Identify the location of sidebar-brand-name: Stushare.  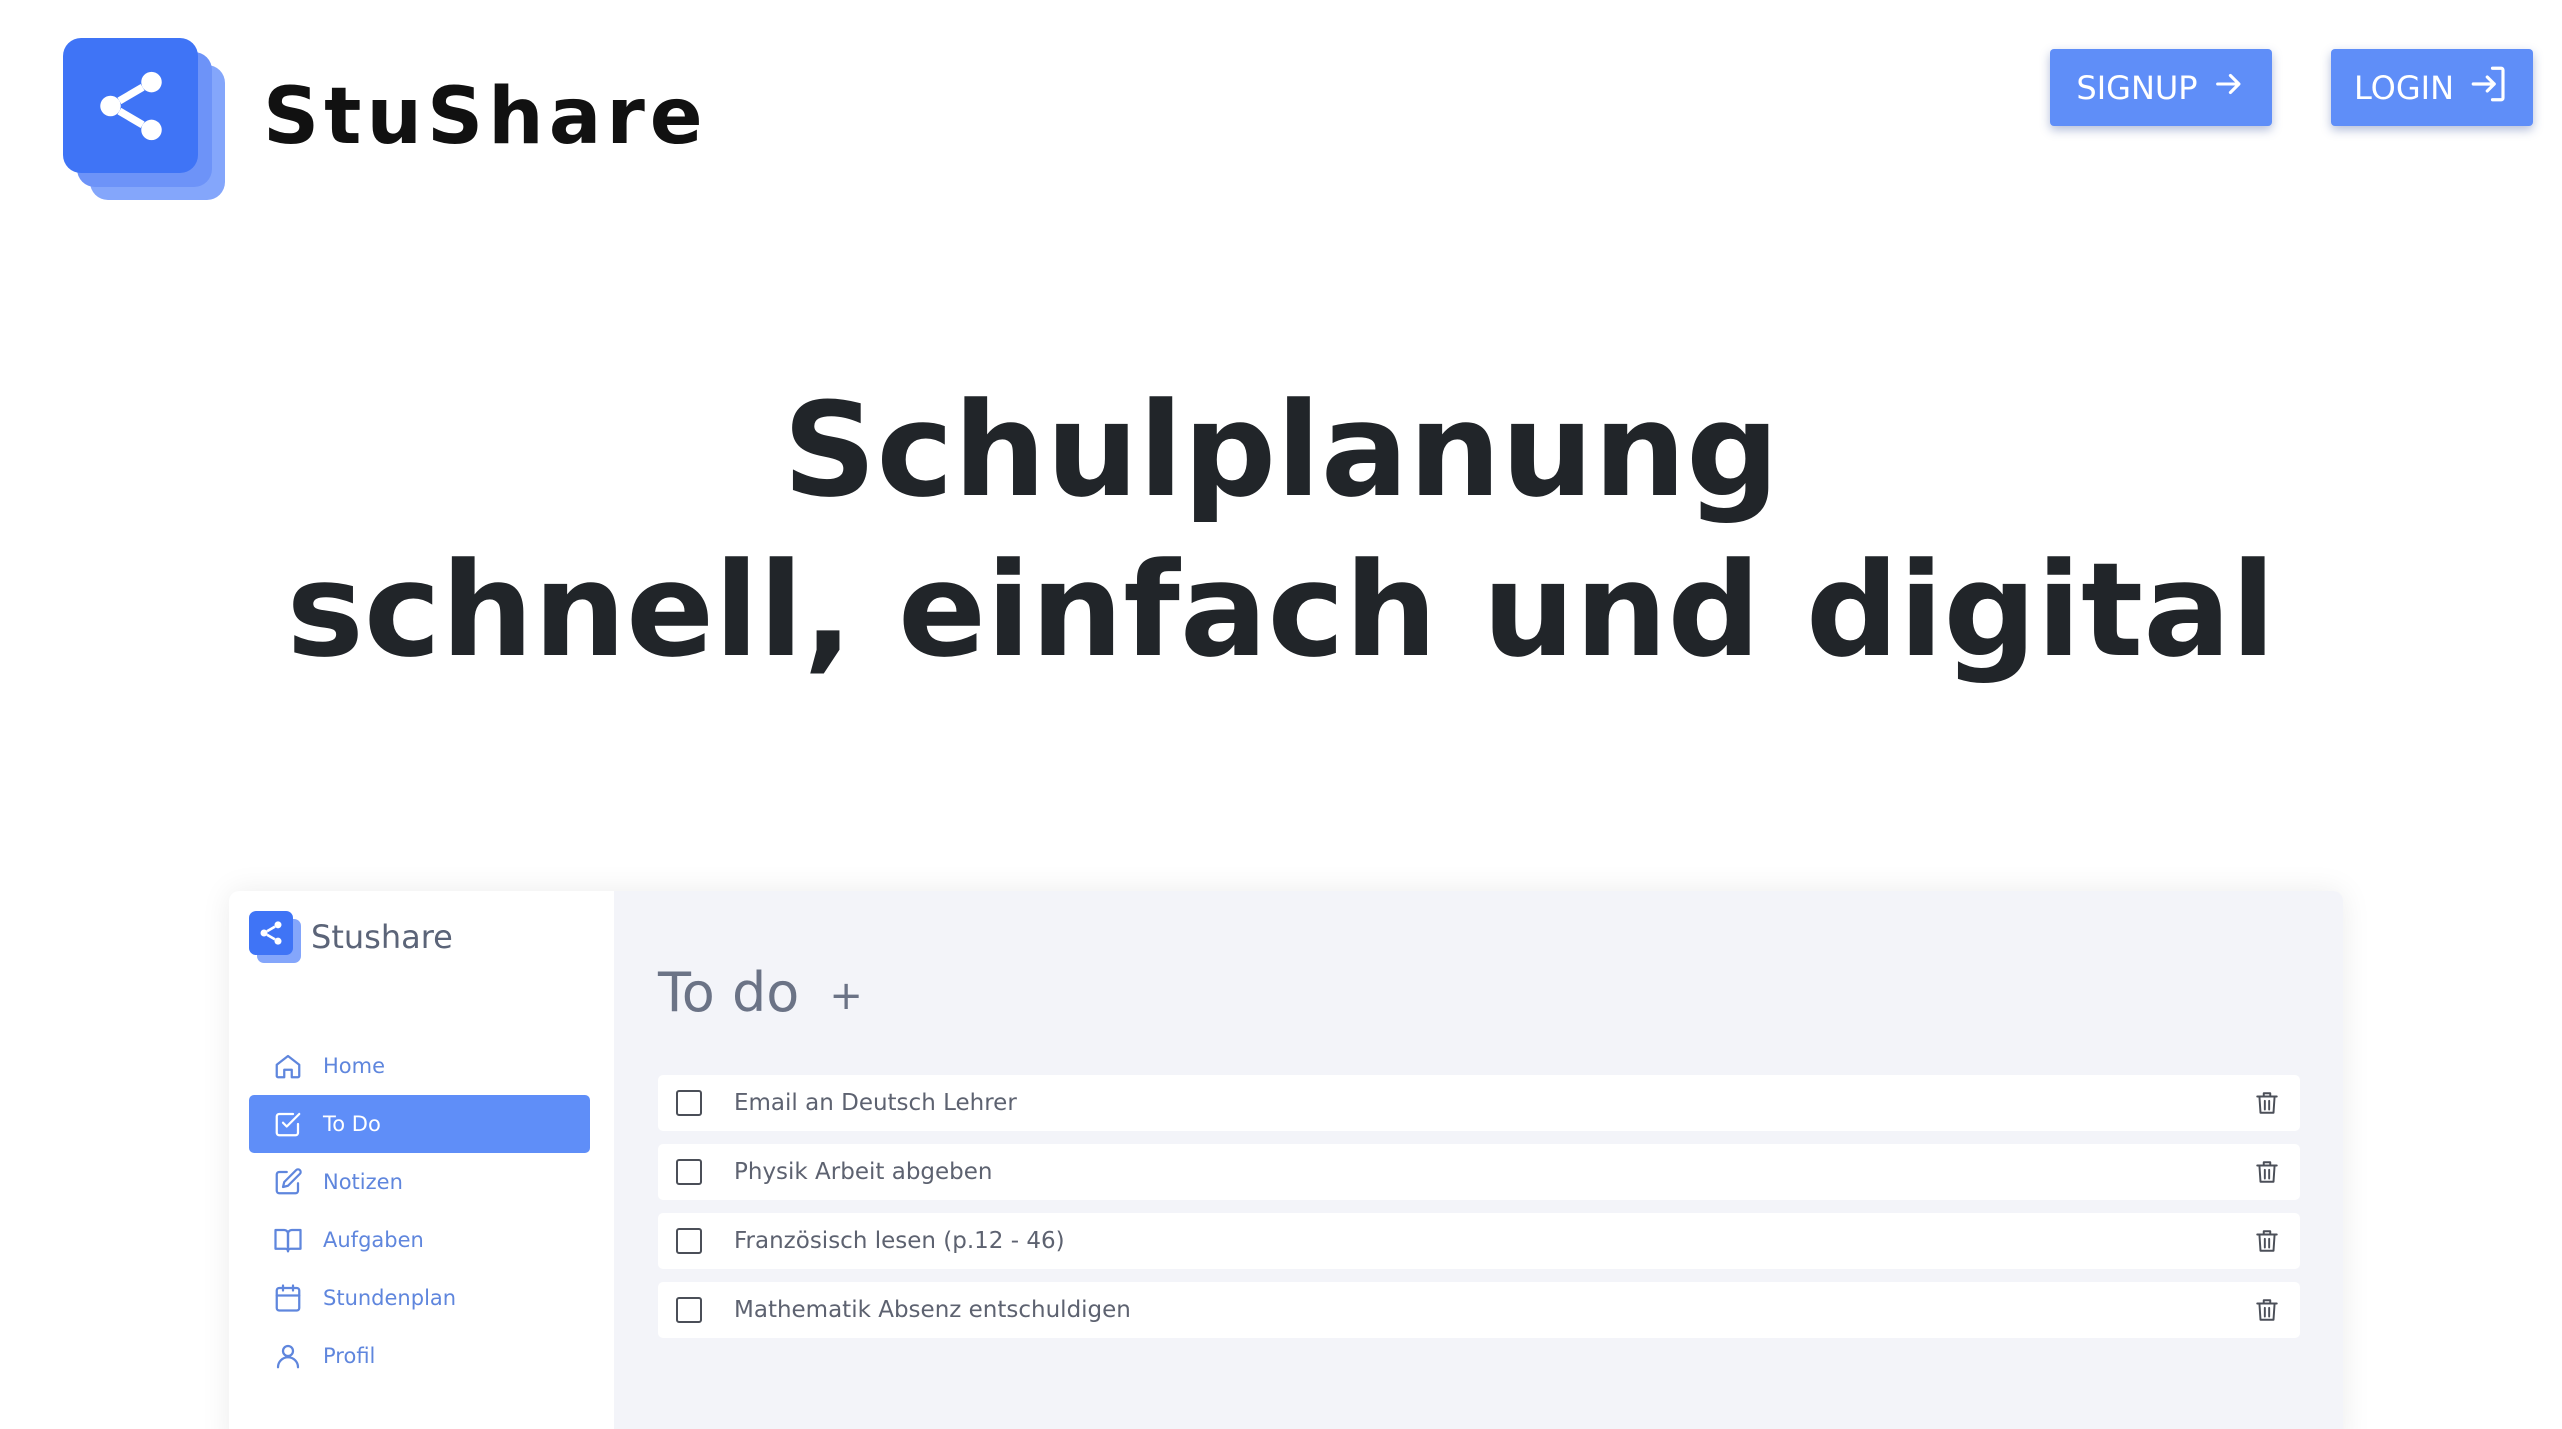
(382, 937).